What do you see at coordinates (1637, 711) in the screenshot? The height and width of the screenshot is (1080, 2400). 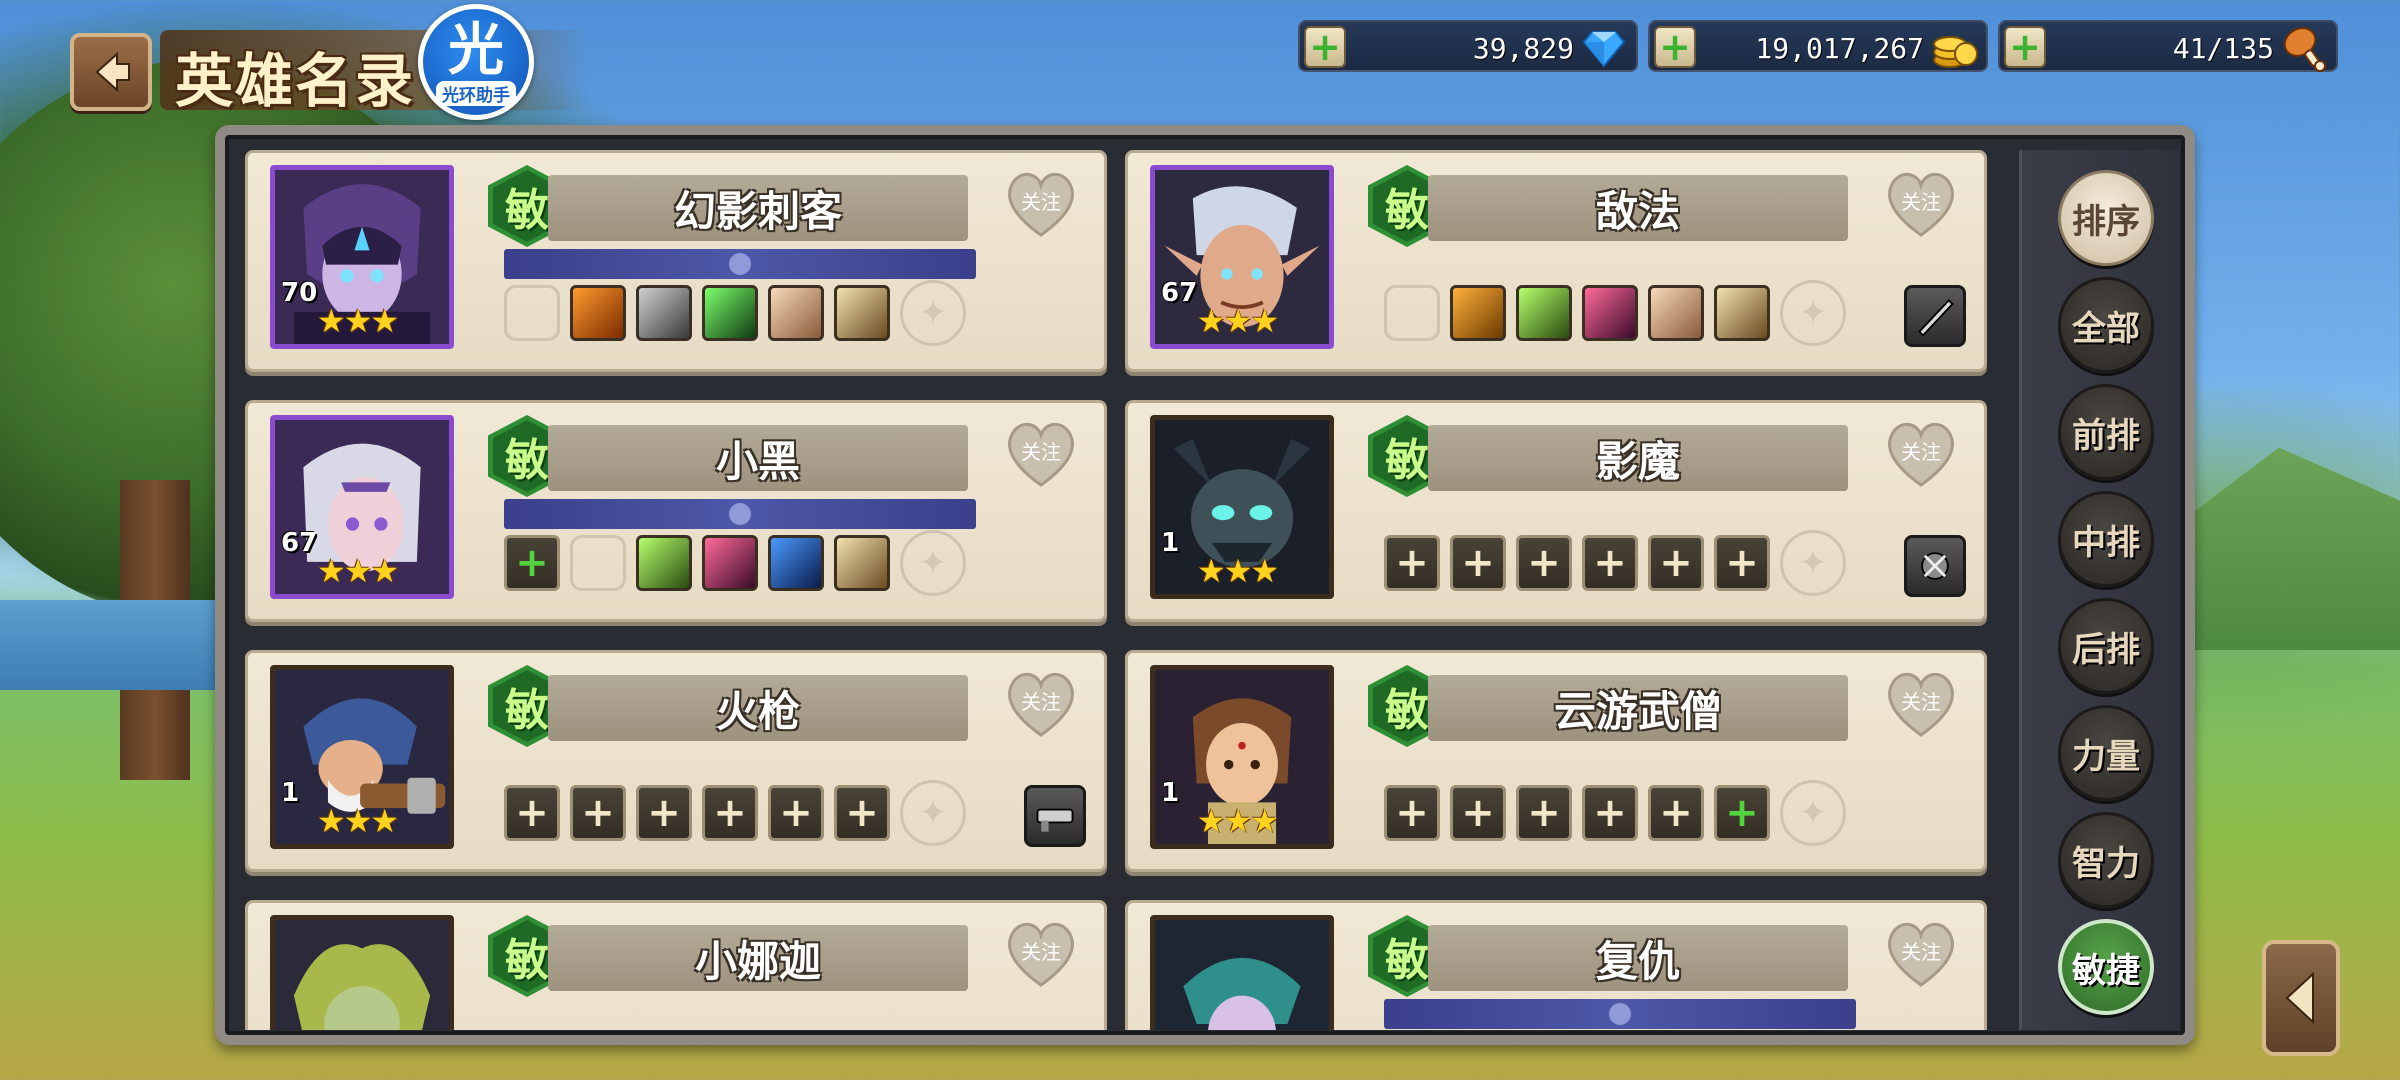 I see `hero-name: 云游武僧` at bounding box center [1637, 711].